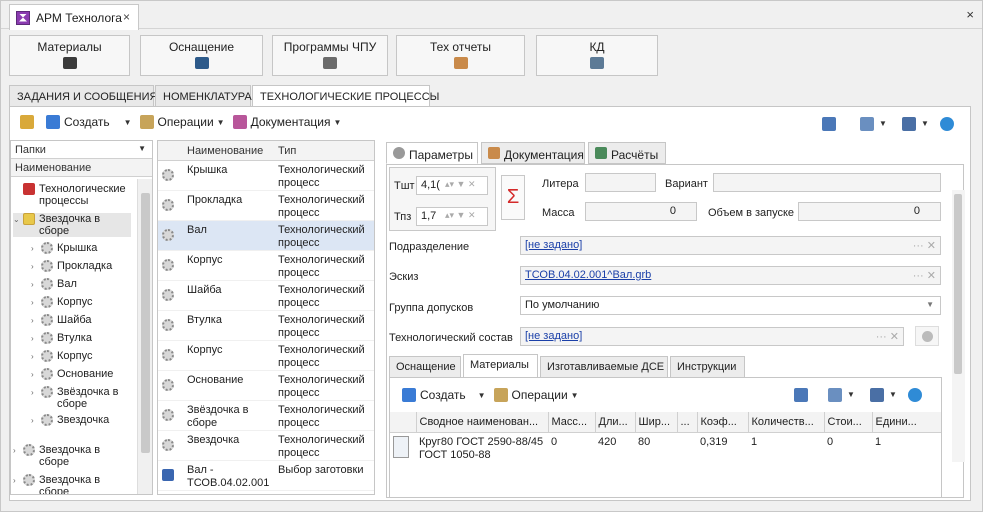 The image size is (983, 512). I want to click on folder-item: › Шайба, so click(81, 320).